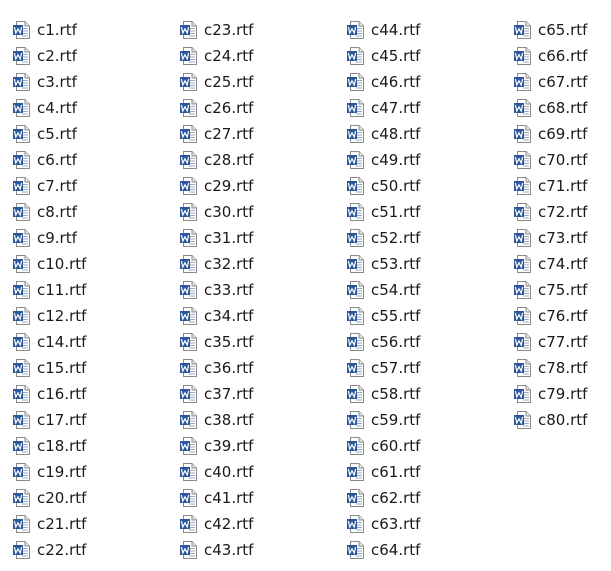 The height and width of the screenshot is (571, 611). I want to click on file-item: c28.rtf, so click(262, 160).